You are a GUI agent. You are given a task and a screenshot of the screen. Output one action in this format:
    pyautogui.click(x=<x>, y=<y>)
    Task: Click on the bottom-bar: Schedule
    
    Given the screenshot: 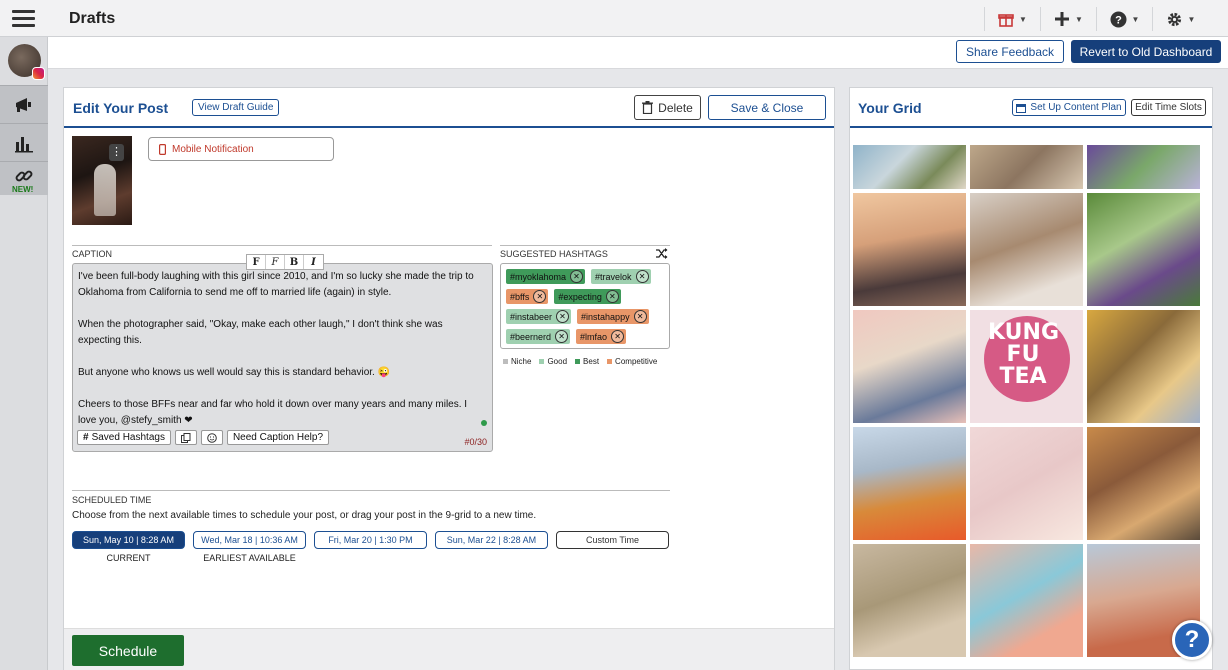 What is the action you would take?
    pyautogui.click(x=449, y=649)
    